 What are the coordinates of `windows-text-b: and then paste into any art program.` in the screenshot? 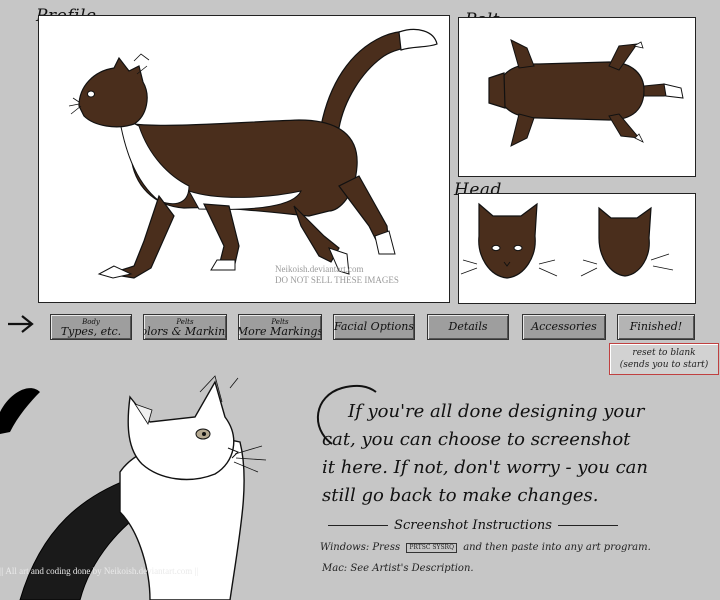 It's located at (557, 547).